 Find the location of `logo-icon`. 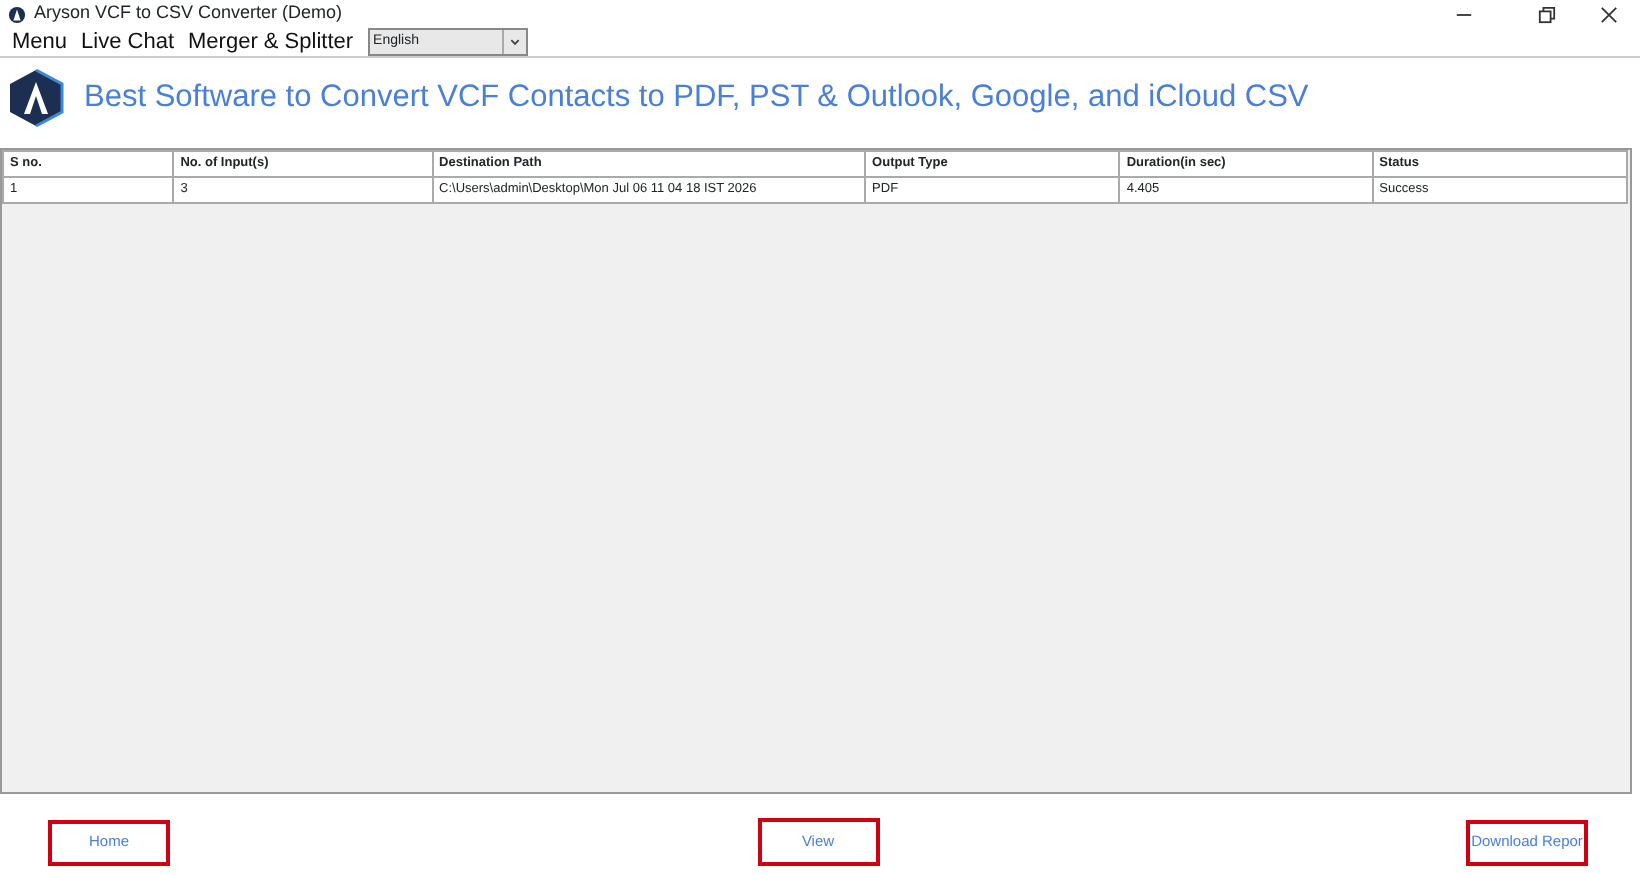

logo-icon is located at coordinates (36, 98).